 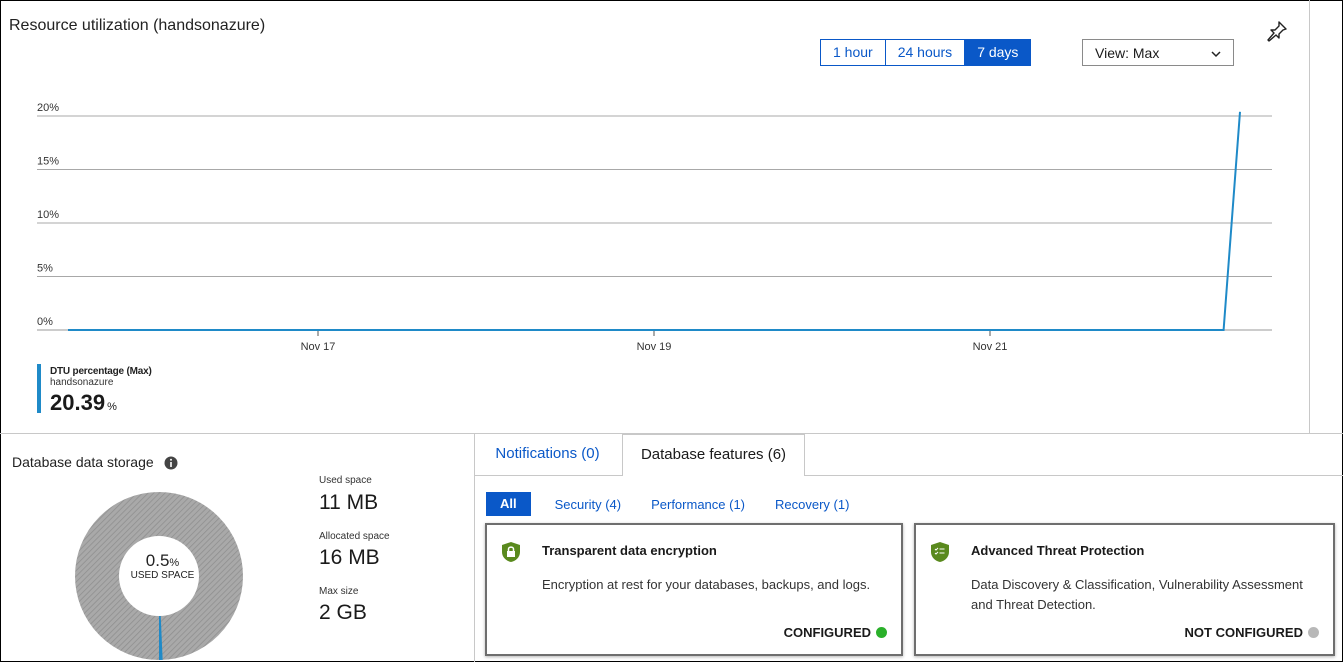 What do you see at coordinates (174, 563) in the screenshot?
I see `donut-percentage-unit: %` at bounding box center [174, 563].